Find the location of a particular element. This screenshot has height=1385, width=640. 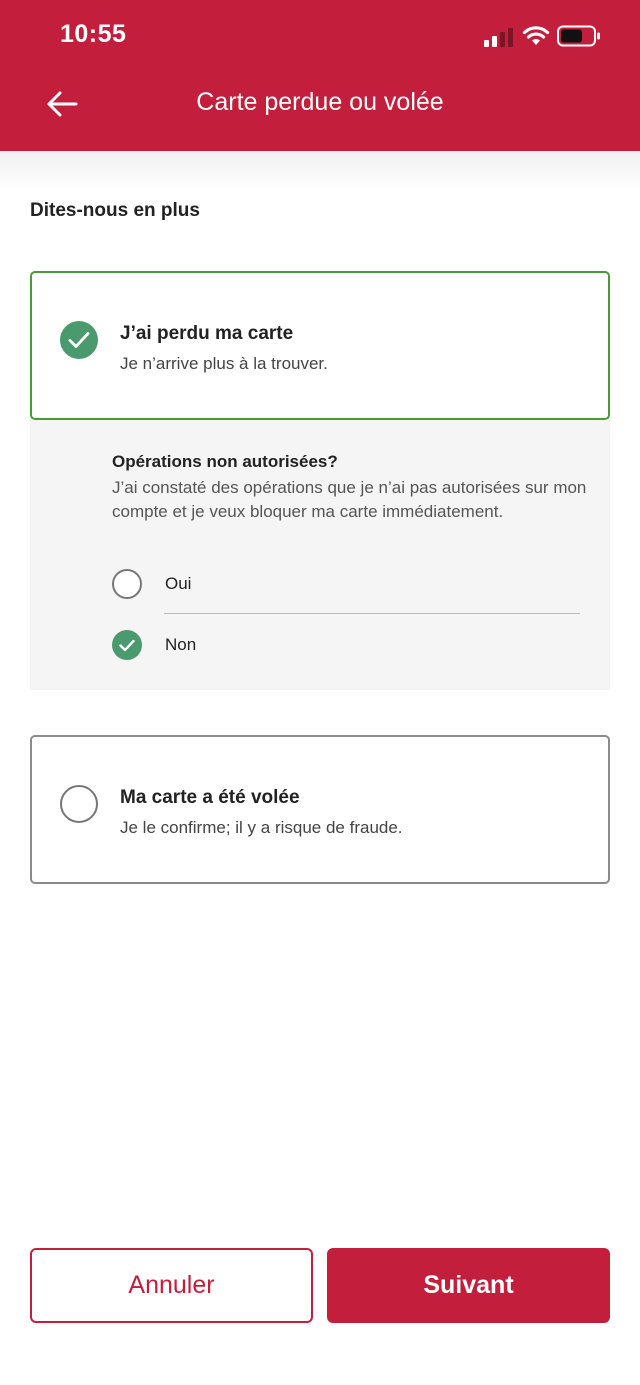

option-lost-subtitle: Je n’arrive plus à la trouver. is located at coordinates (224, 363).